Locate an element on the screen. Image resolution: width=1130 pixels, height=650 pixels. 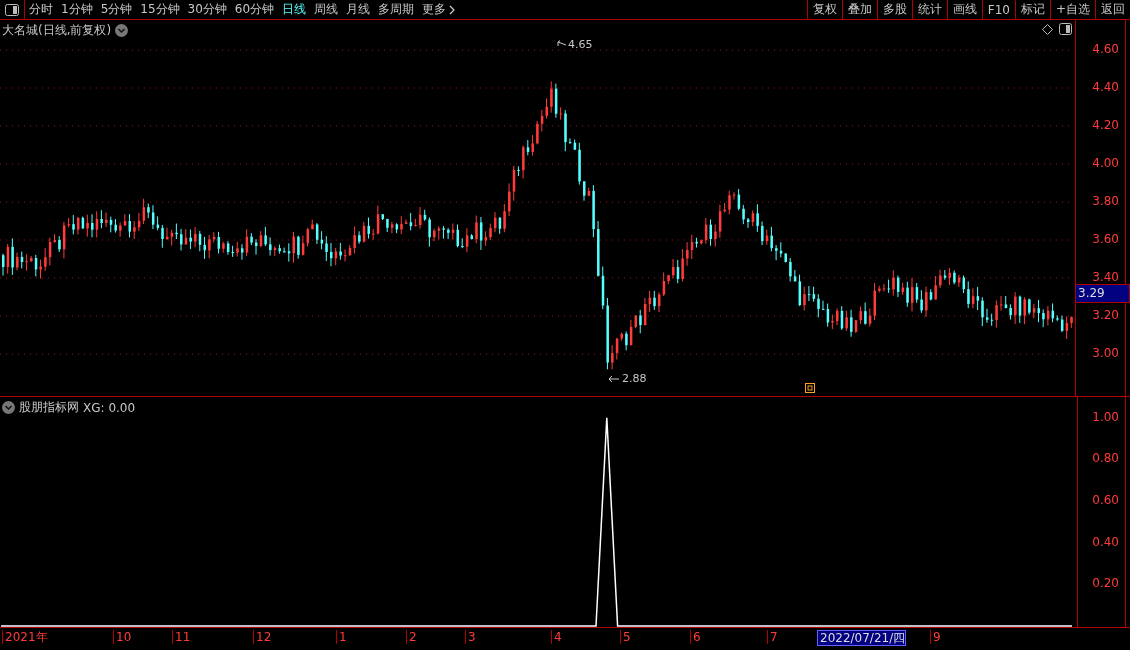
date-label: 12 is located at coordinates (262, 637).